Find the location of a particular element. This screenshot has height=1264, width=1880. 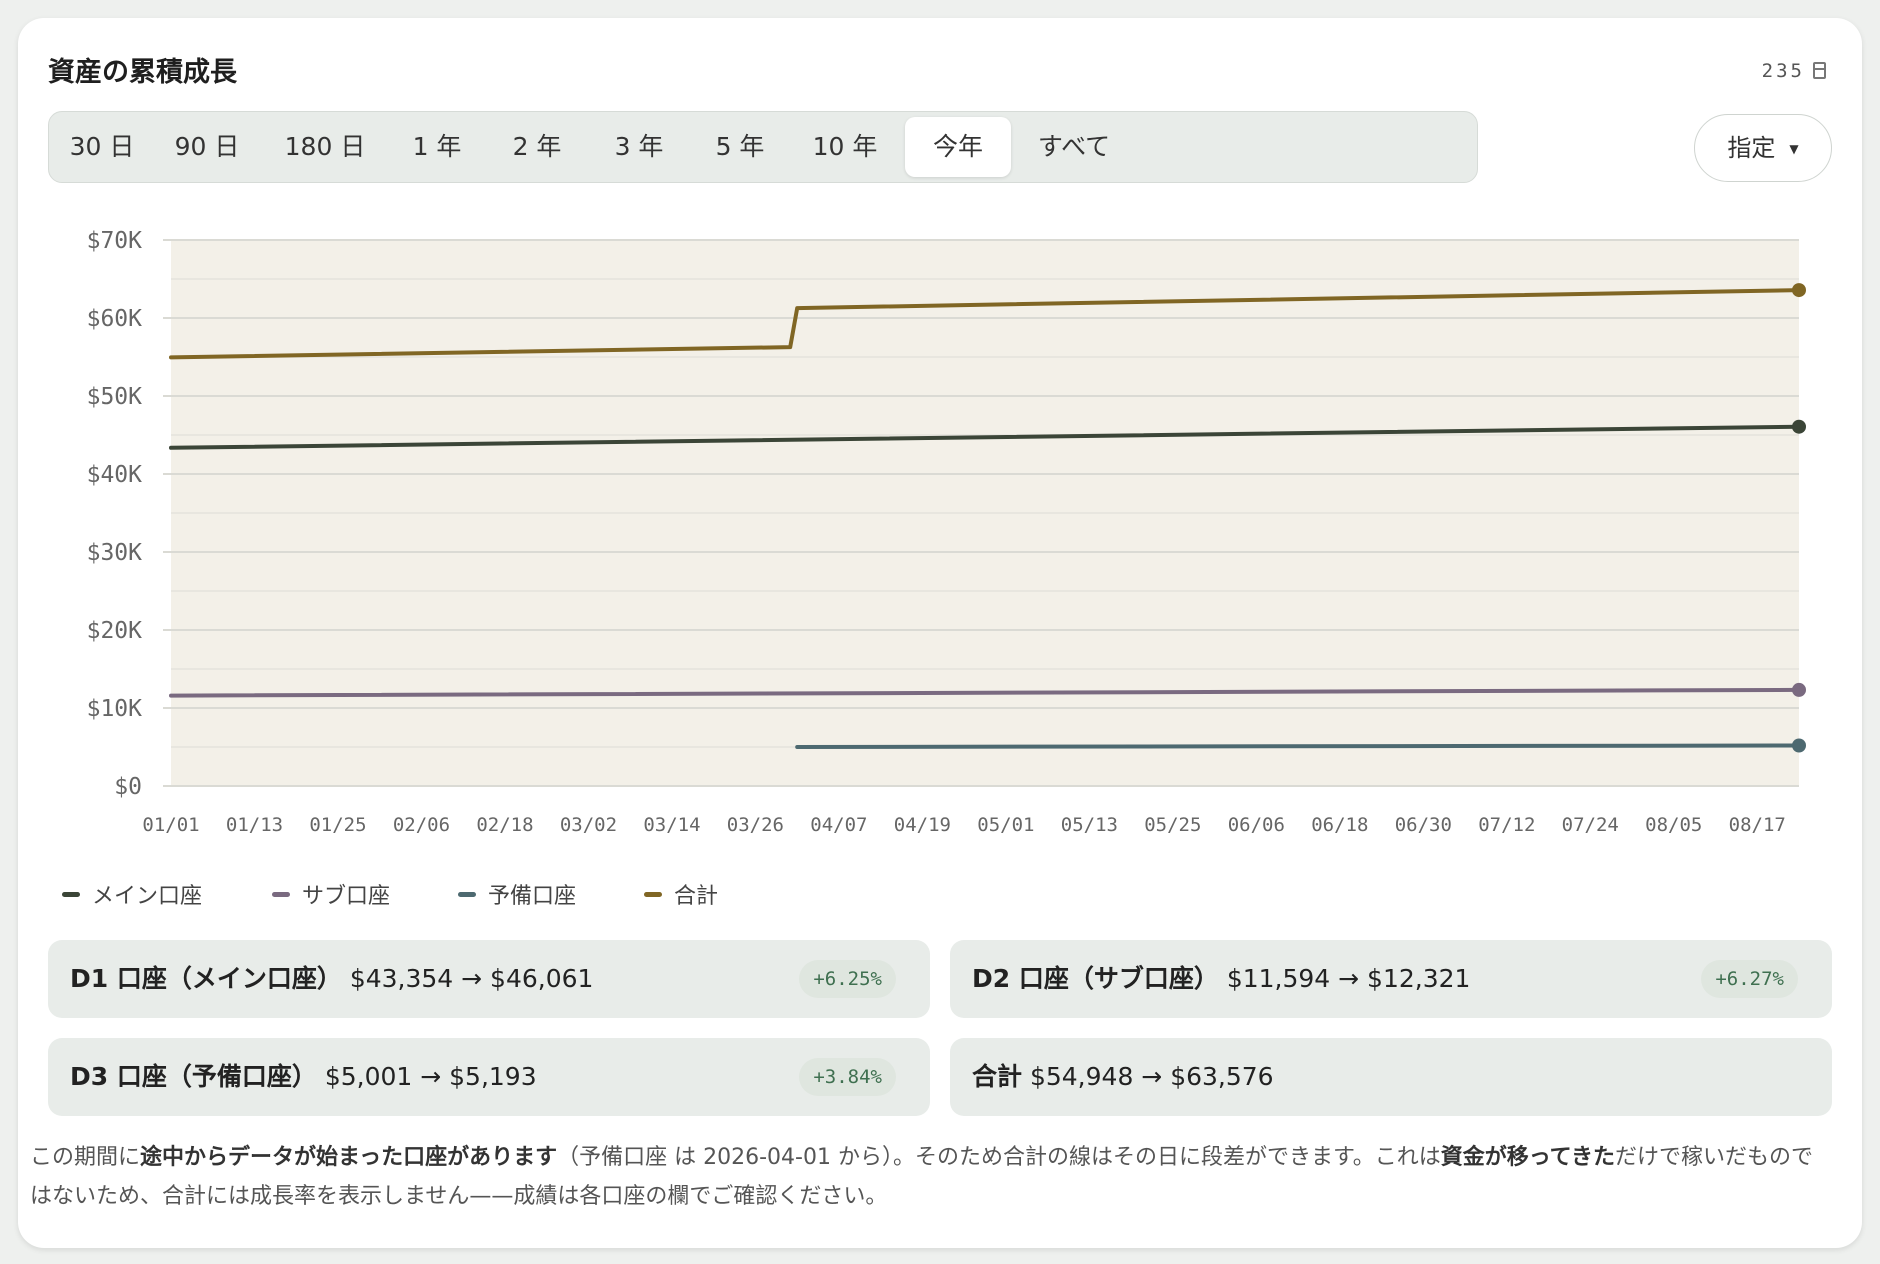

legend-total-label: 合計 is located at coordinates (696, 896).